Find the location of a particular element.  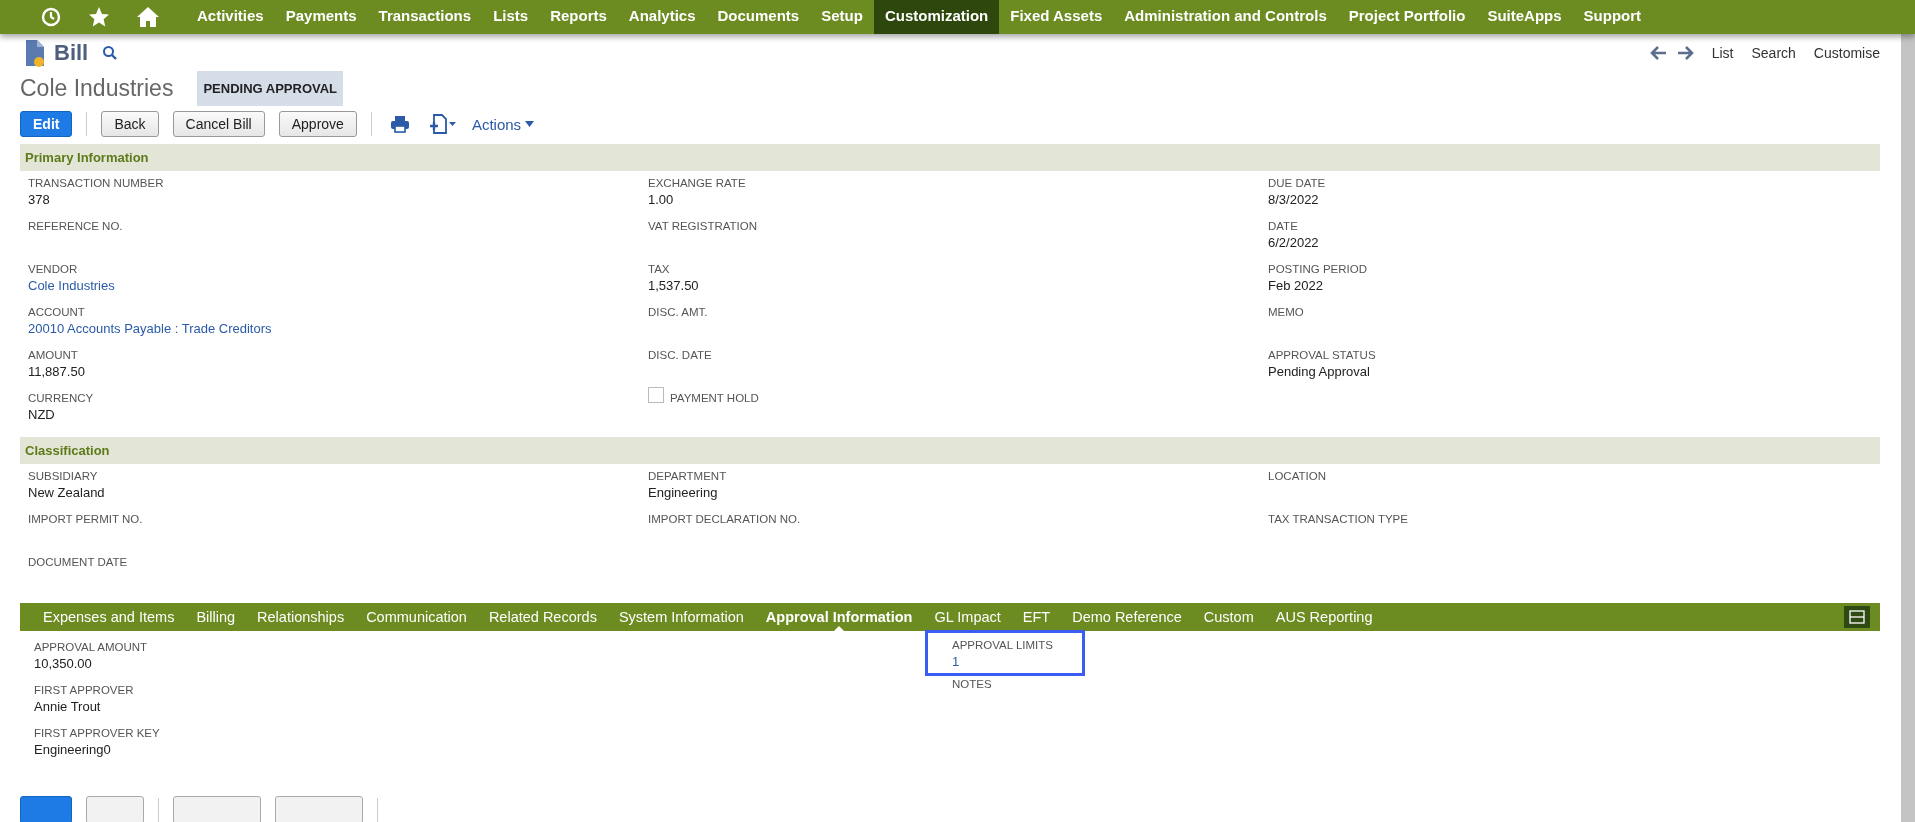

nav-menu-item: Documents is located at coordinates (758, 17).